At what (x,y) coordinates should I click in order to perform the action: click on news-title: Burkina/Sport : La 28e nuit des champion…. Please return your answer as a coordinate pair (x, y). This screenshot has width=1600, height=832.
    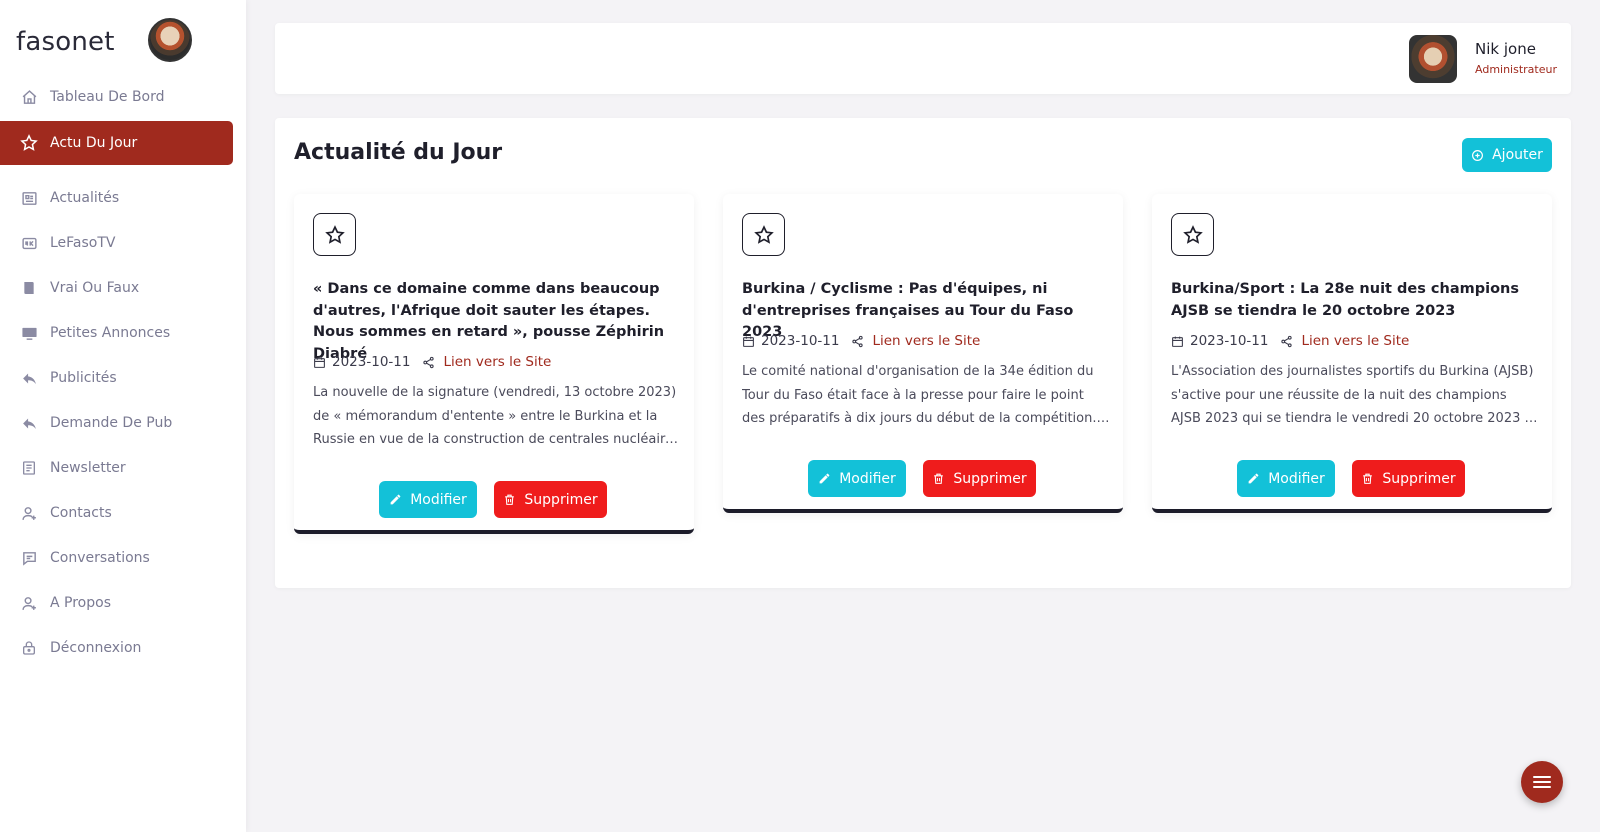
    Looking at the image, I should click on (1345, 300).